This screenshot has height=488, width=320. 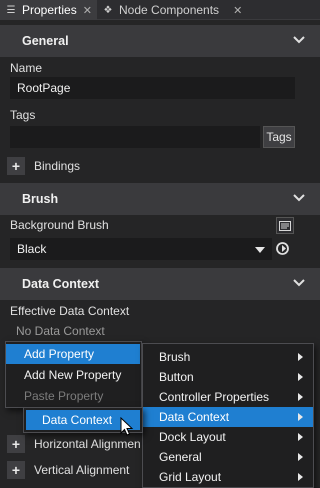 What do you see at coordinates (127, 426) in the screenshot?
I see `mouse-cursor-icon` at bounding box center [127, 426].